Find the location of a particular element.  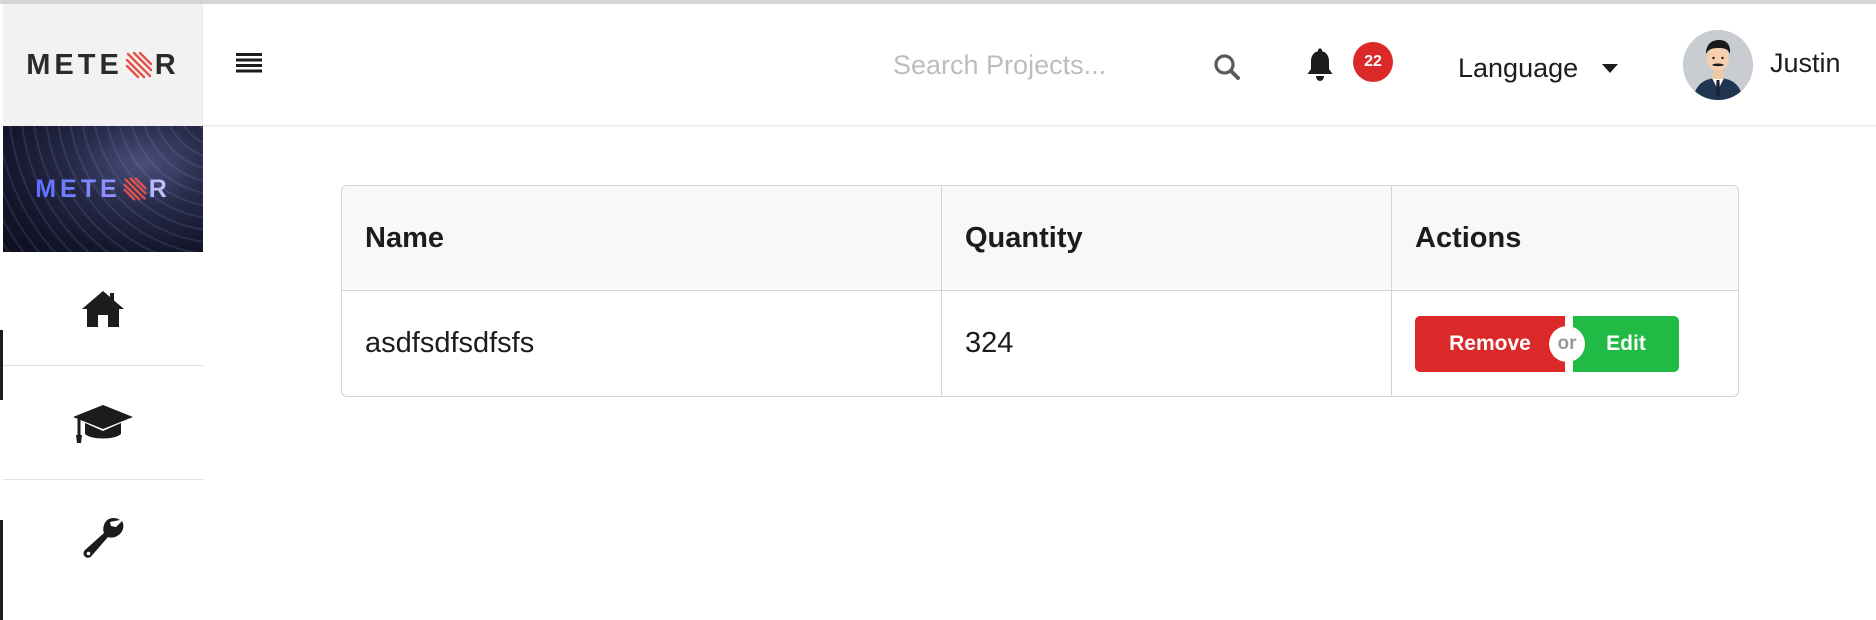

logo-text-right: R is located at coordinates (167, 64).